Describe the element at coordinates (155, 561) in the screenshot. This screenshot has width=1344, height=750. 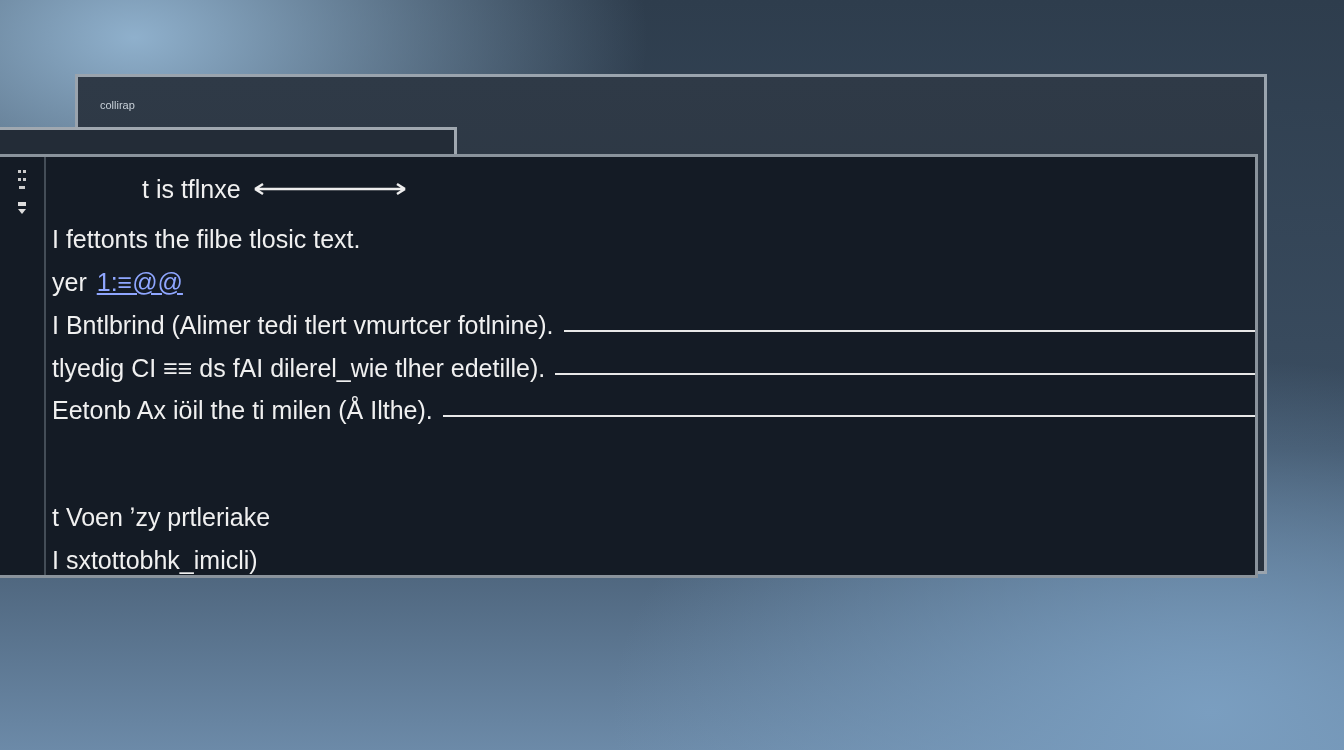
I see `text-line: I sxtottobhk_imicli)` at that location.